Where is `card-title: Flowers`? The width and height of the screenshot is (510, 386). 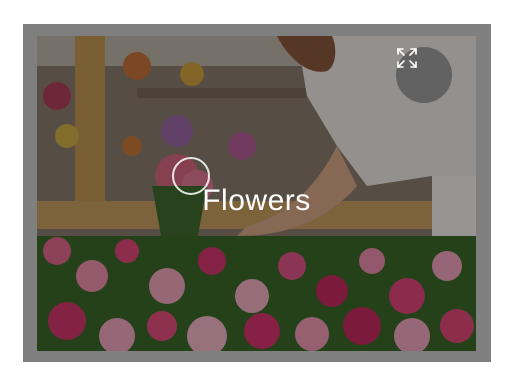
card-title: Flowers is located at coordinates (256, 200).